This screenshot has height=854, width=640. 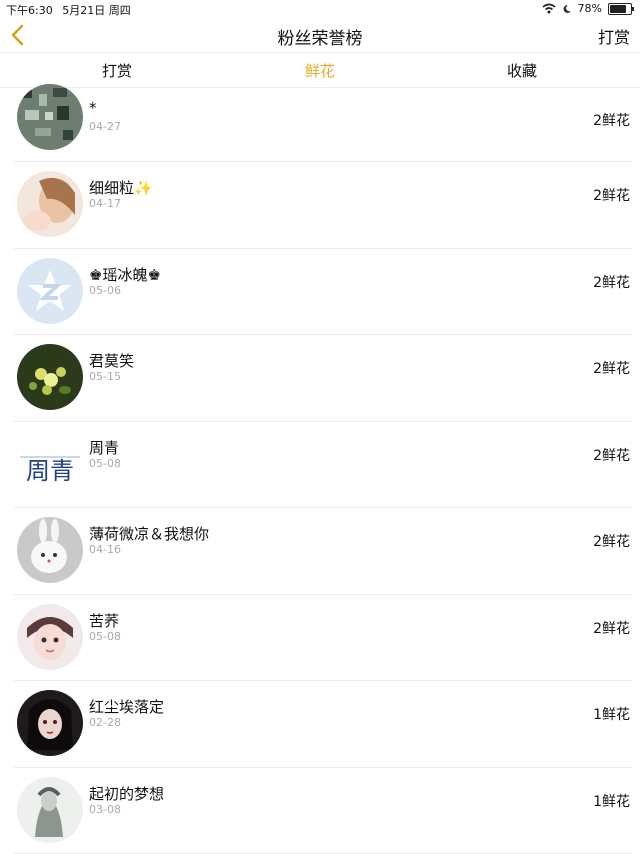 I want to click on list-item: 苦荞 05-08 2鲜花, so click(x=323, y=638).